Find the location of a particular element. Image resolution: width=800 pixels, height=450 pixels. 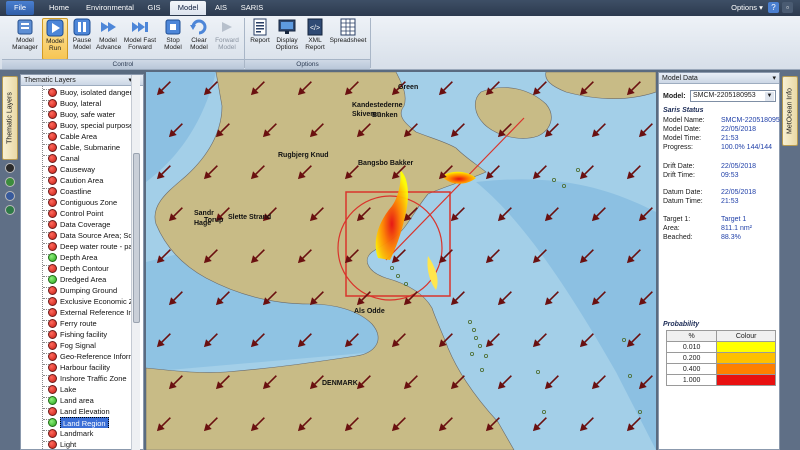

model-select: SMCM-2205180953 ▼ is located at coordinates (733, 96).